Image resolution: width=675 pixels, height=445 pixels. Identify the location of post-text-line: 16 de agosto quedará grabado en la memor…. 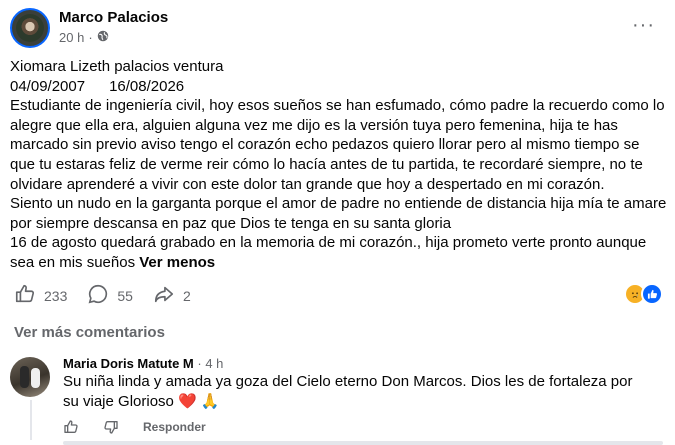
(328, 243).